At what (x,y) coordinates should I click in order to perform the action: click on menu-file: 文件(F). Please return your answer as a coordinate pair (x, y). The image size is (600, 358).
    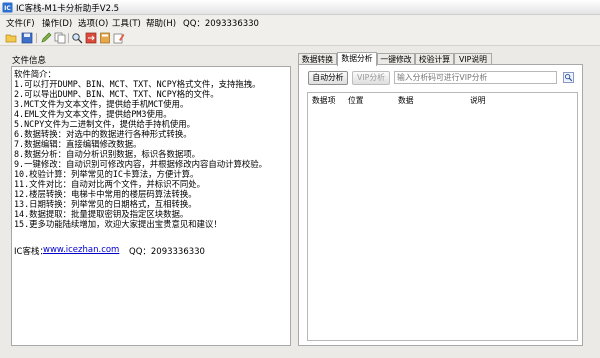
    Looking at the image, I should click on (20, 23).